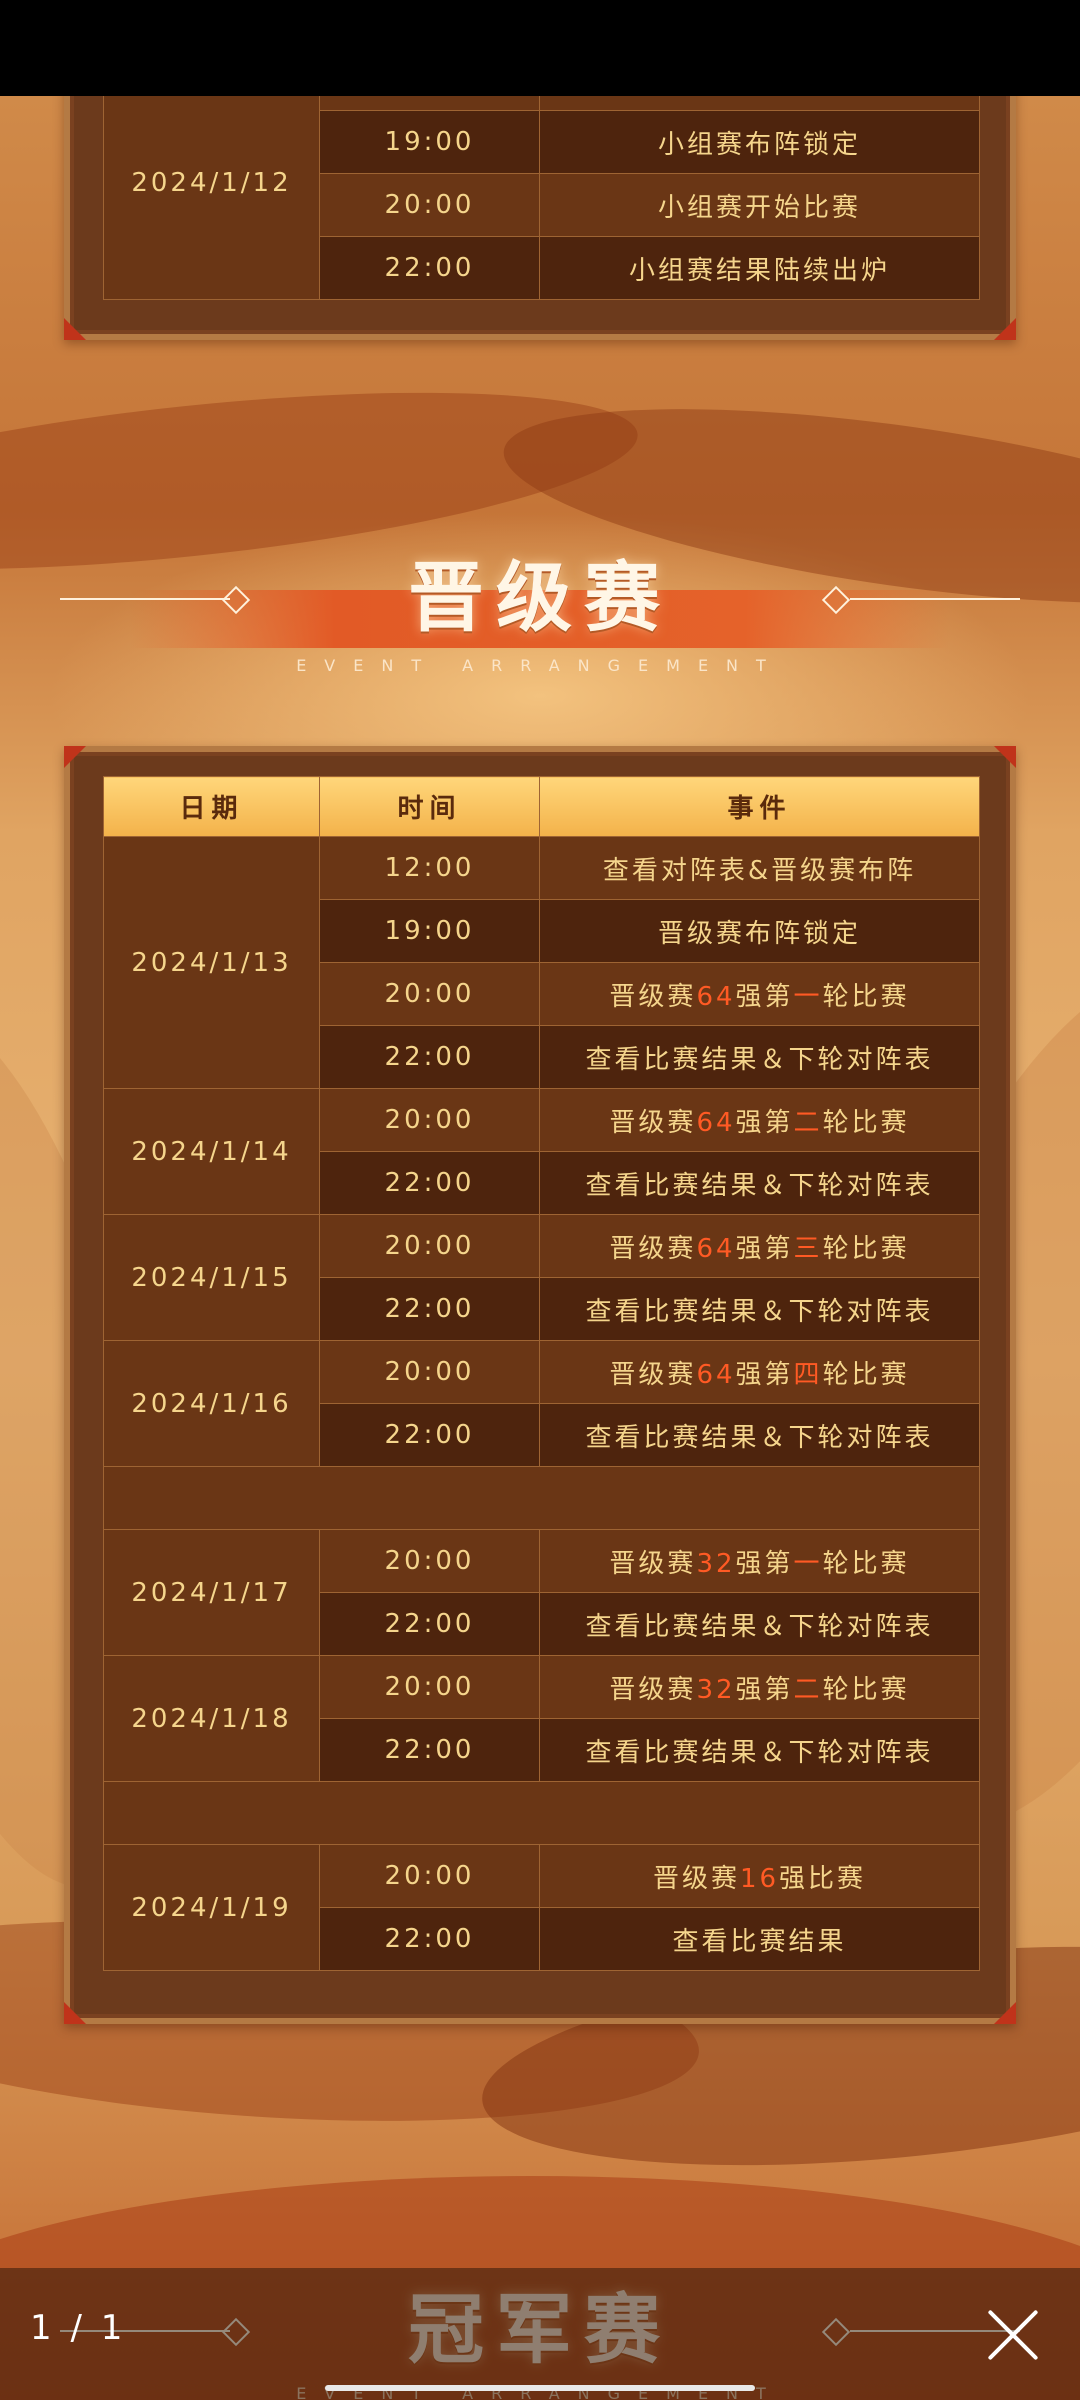 The height and width of the screenshot is (2400, 1080). Describe the element at coordinates (540, 2388) in the screenshot. I see `scroll-indicator` at that location.